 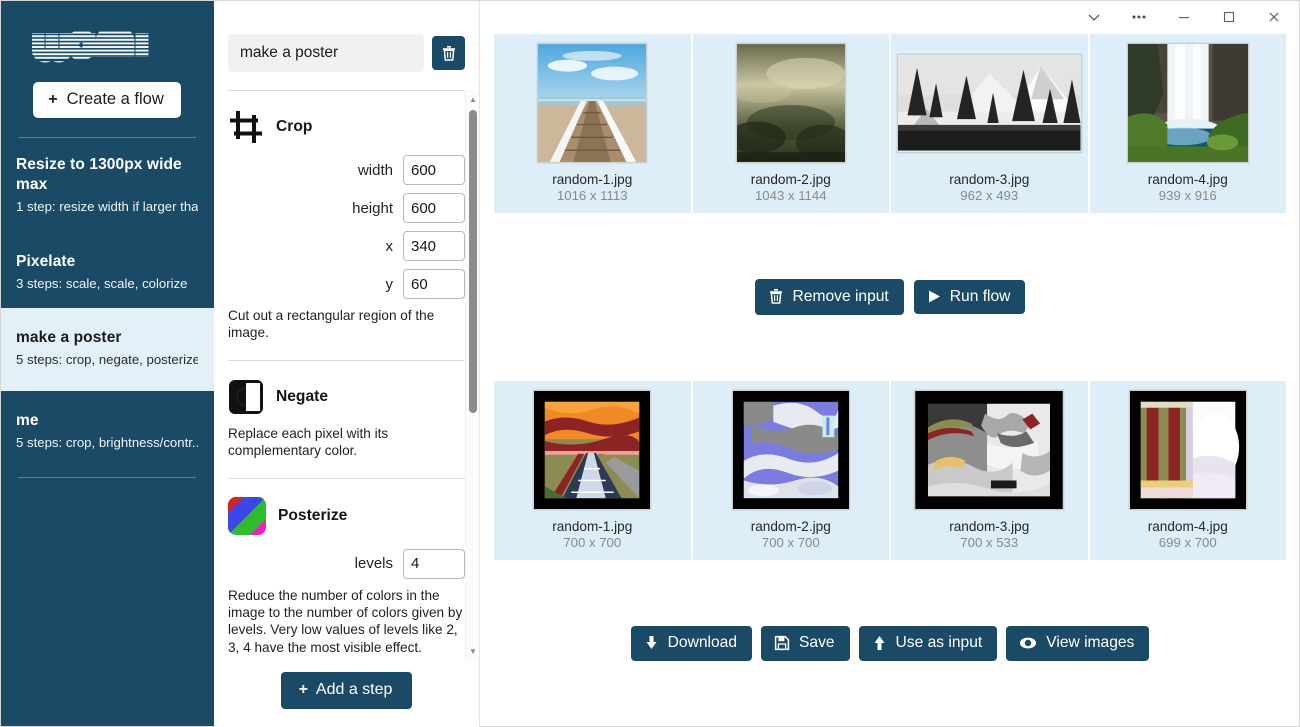 I want to click on output-actions-bar: Download Save Use as input View images, so click(x=890, y=643).